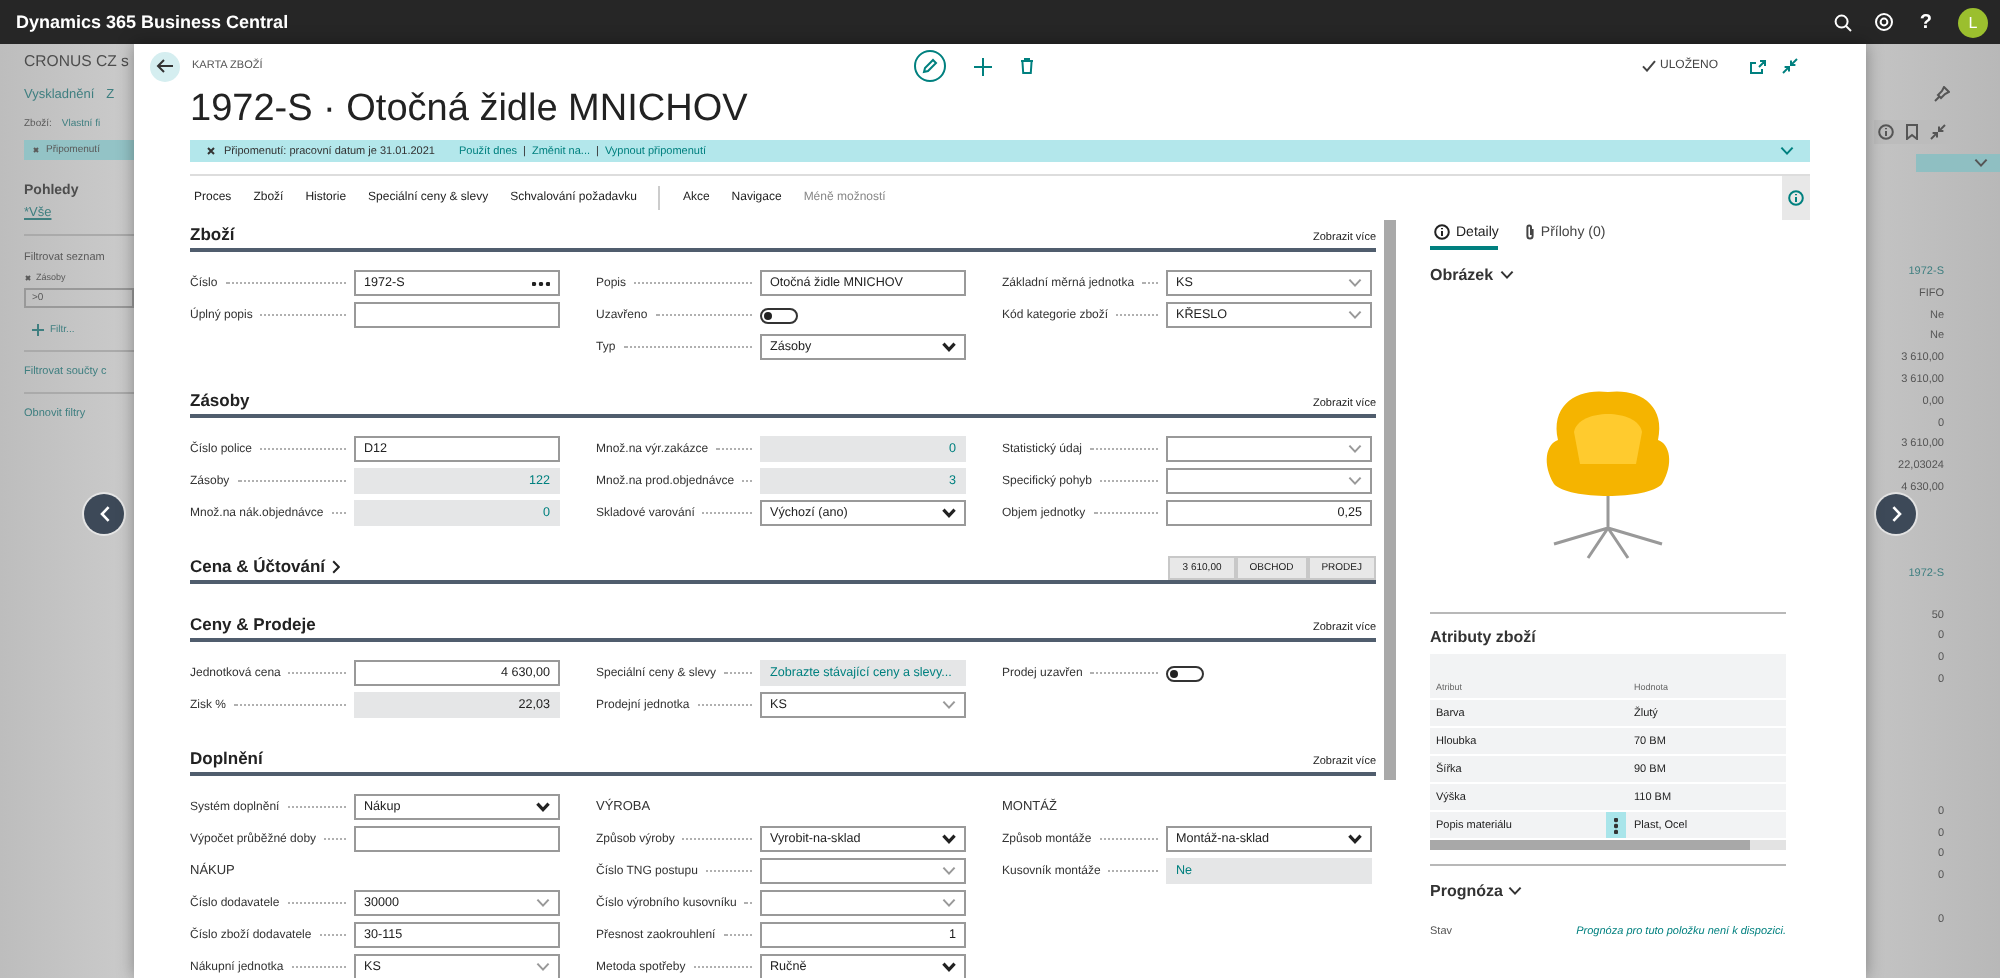  I want to click on pencil-icon, so click(930, 66).